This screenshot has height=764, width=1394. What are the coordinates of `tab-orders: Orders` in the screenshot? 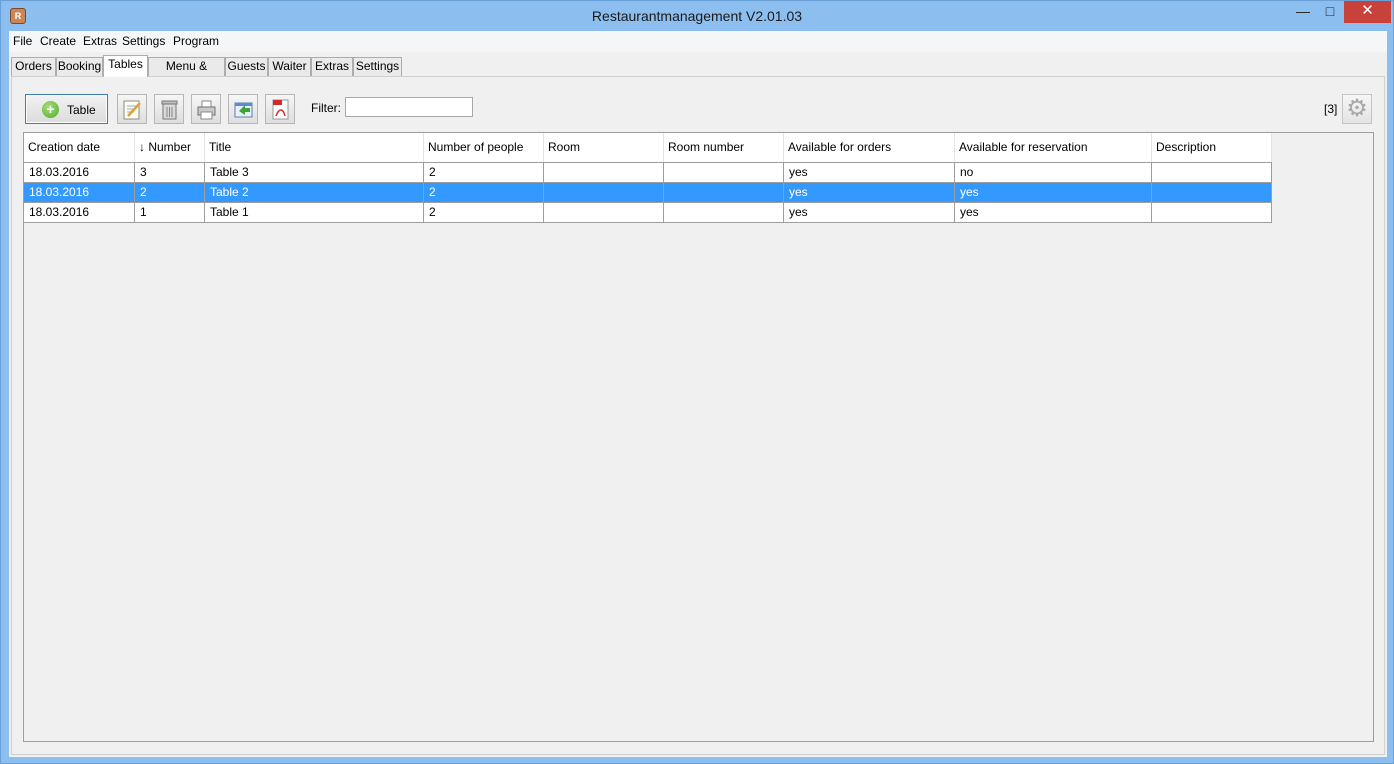 It's located at (33, 66).